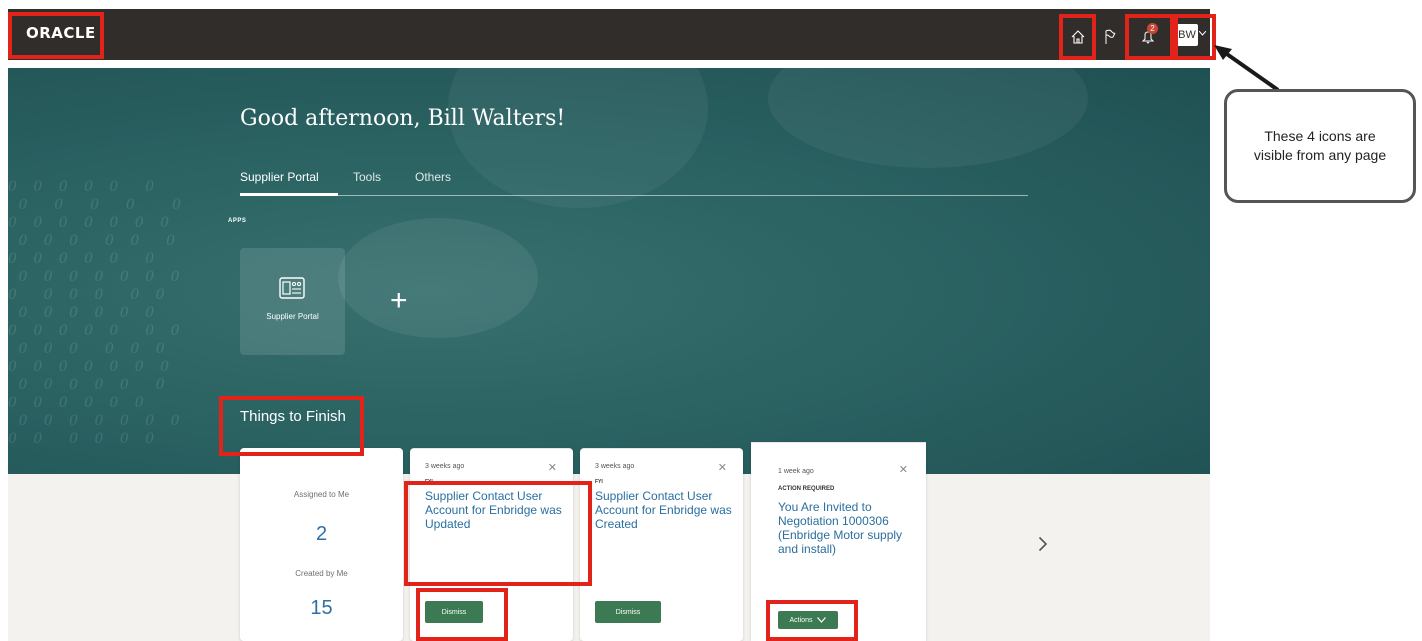  I want to click on callout-arrow, so click(1247, 68).